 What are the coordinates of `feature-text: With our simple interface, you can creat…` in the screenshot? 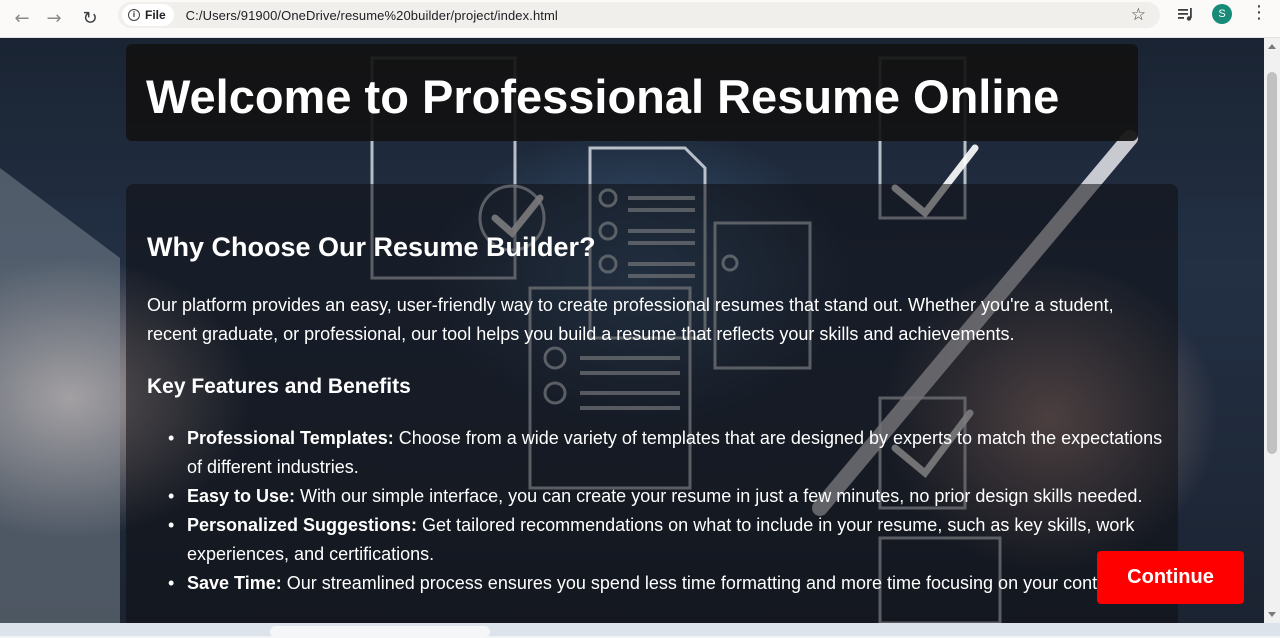 It's located at (719, 496).